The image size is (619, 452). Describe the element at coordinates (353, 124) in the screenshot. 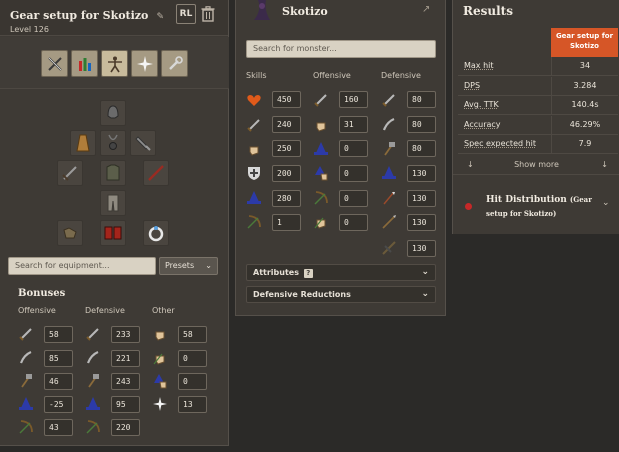

I see `monster-offensive-strength: 31` at that location.